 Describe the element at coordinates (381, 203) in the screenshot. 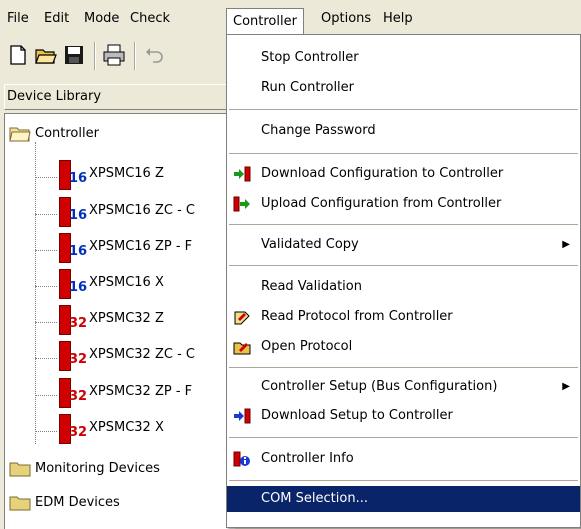

I see `menu-item-label: Upload Configuration from Controller` at that location.